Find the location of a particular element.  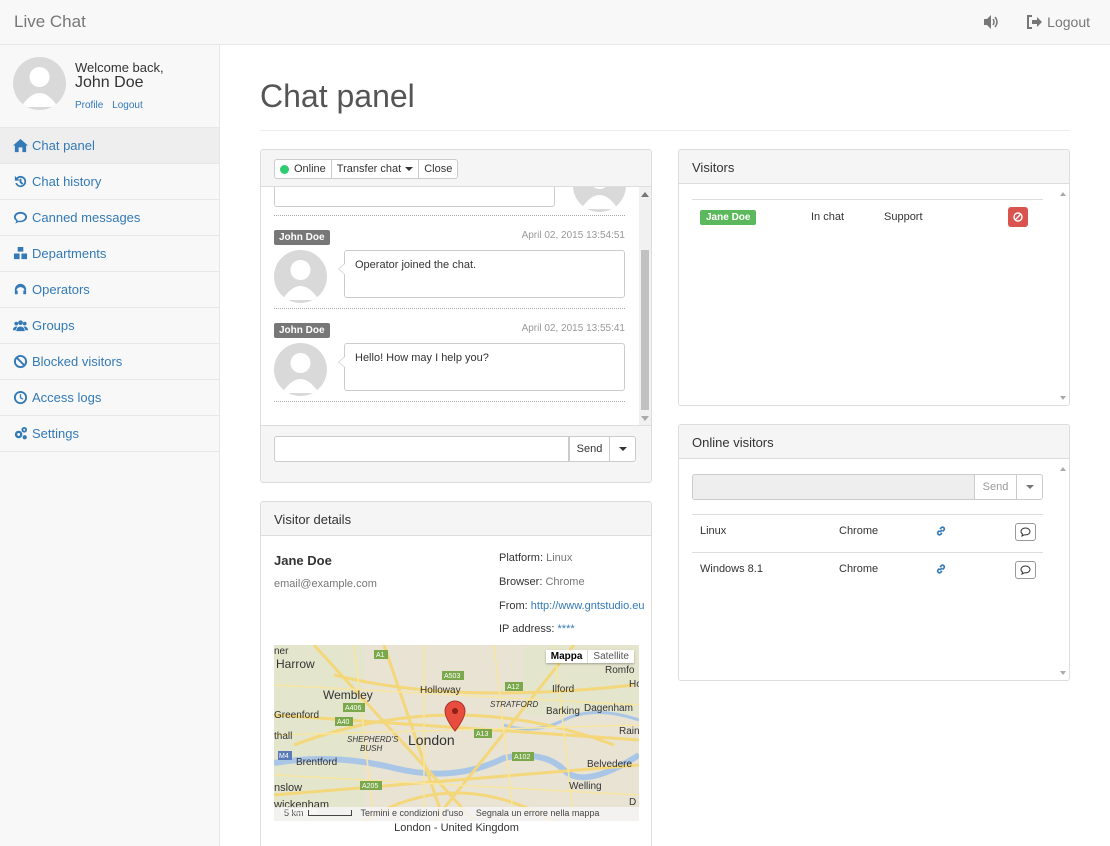

top-navbar: Live Chat Logout is located at coordinates (555, 22).